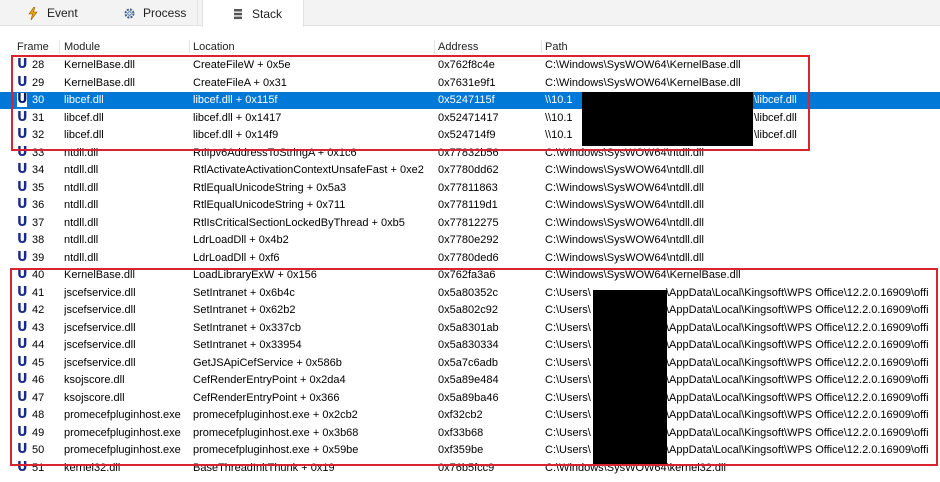  I want to click on frame-cell: 37, so click(38, 222).